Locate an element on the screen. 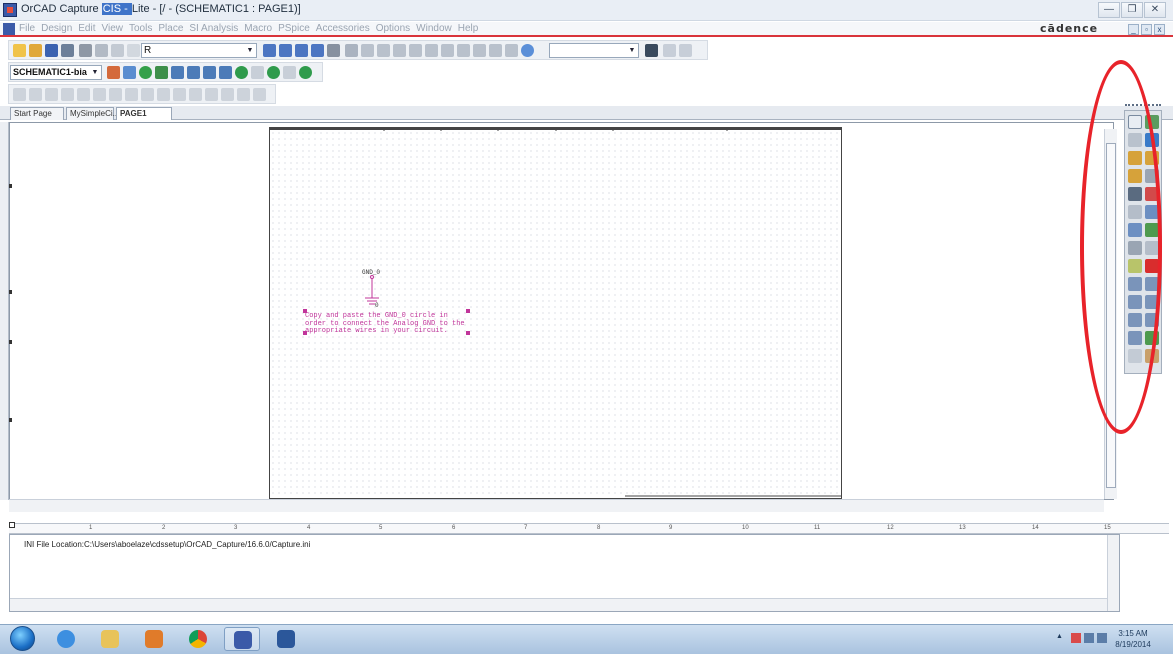  project-manager-icon is located at coordinates (479, 50).